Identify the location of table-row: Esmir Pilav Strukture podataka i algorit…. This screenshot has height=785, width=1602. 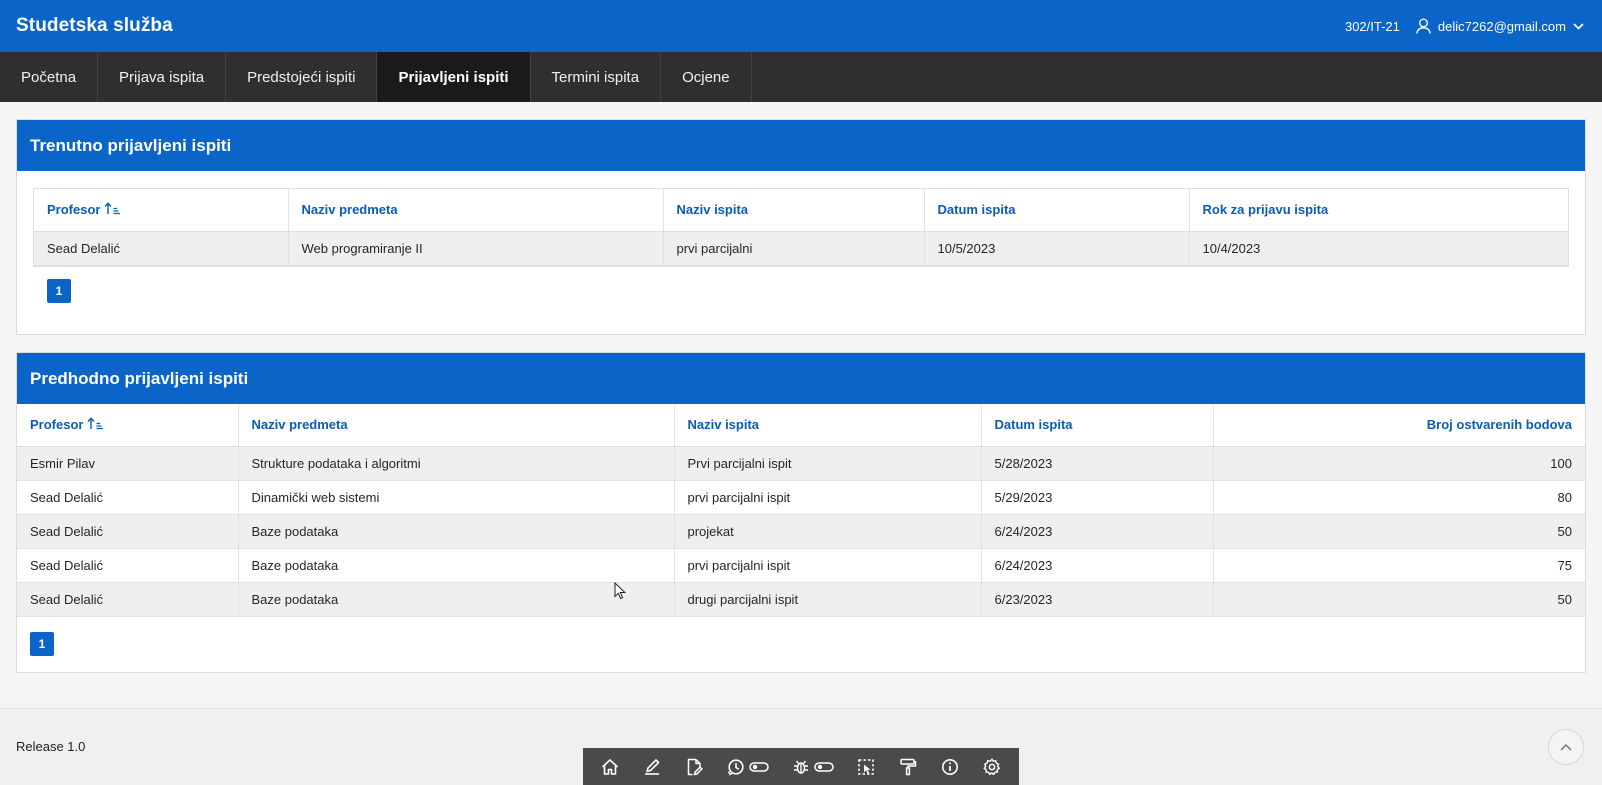
(801, 463).